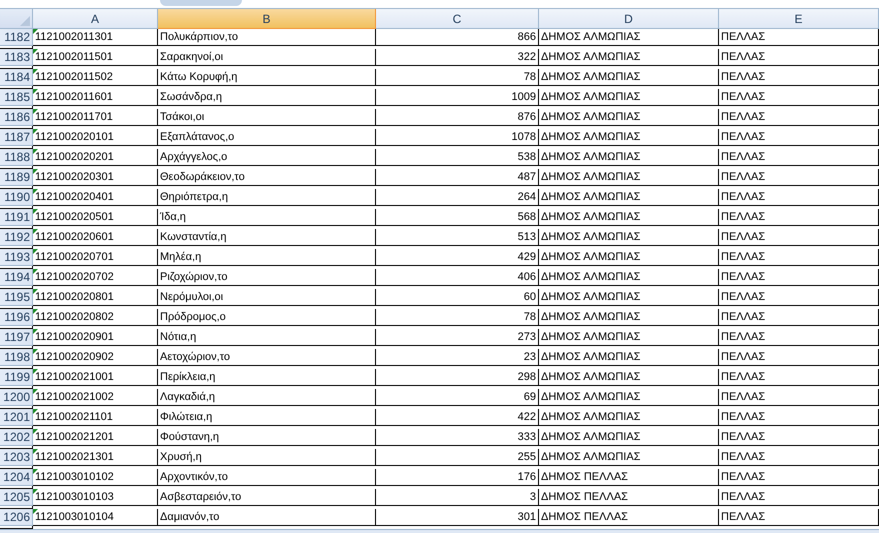  I want to click on table-cell: Φιλώτεια,η, so click(267, 417).